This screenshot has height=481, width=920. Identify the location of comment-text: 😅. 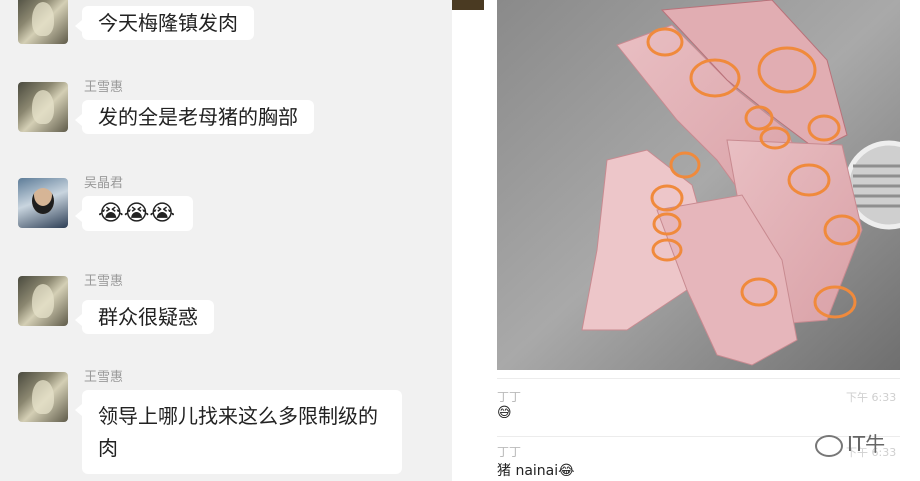
(504, 413).